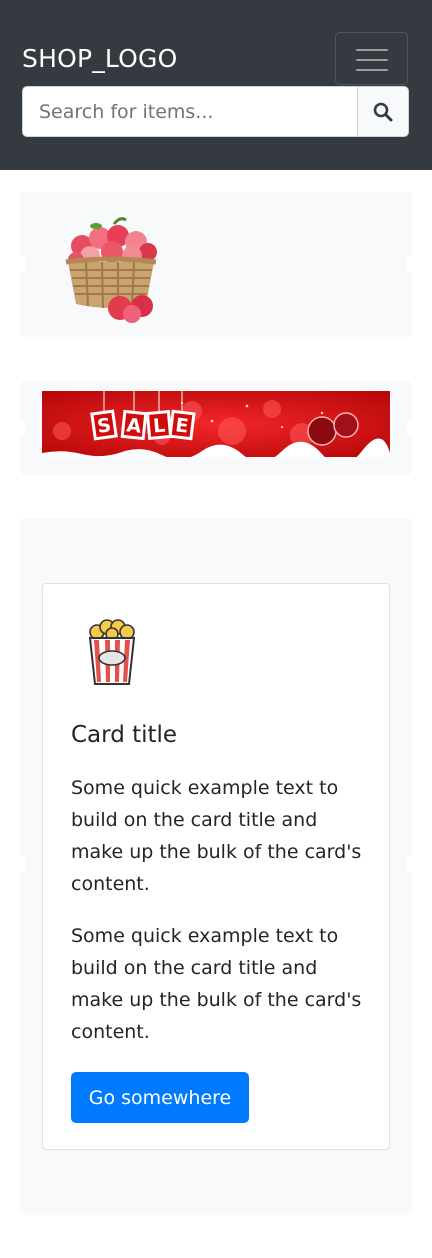 The image size is (432, 1258). I want to click on search-button, so click(383, 111).